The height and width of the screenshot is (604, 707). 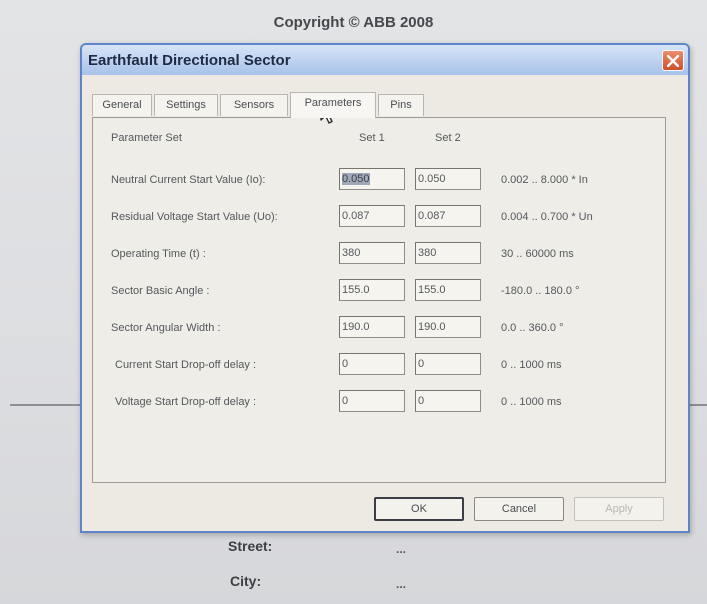 What do you see at coordinates (619, 509) in the screenshot?
I see `apply-button: Apply` at bounding box center [619, 509].